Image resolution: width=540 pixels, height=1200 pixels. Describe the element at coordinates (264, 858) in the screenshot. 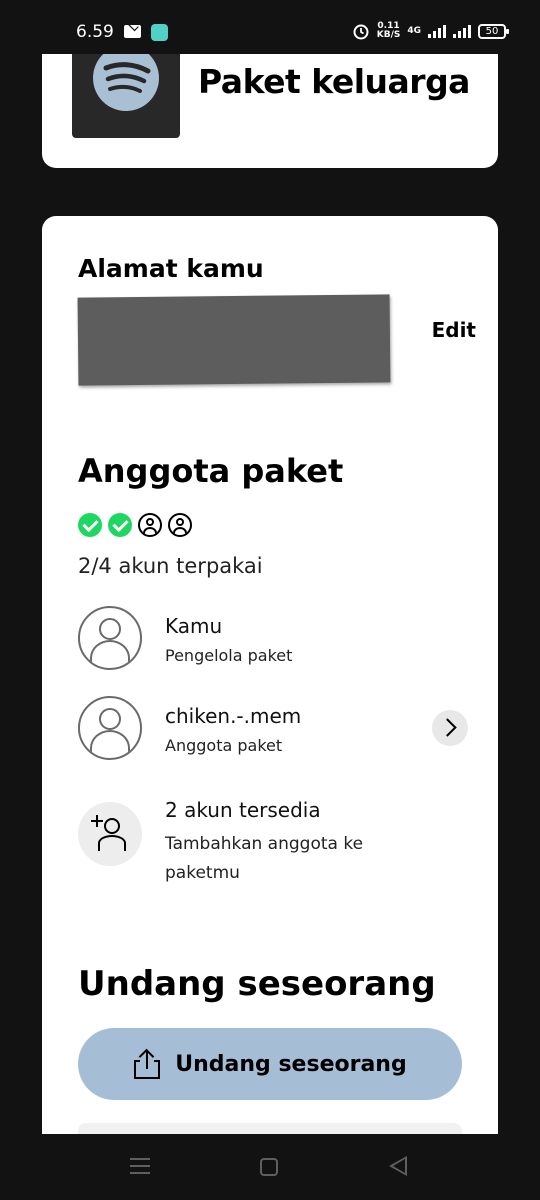

I see `available-accounts-desc: Tambahkan anggota ke paketmu` at that location.